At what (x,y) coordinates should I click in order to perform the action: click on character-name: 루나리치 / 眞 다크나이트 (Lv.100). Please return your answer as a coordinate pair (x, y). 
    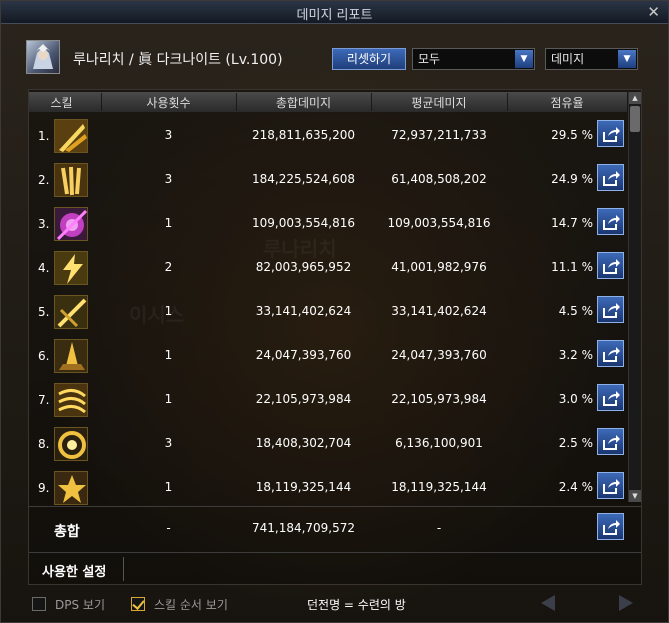
    Looking at the image, I should click on (178, 60).